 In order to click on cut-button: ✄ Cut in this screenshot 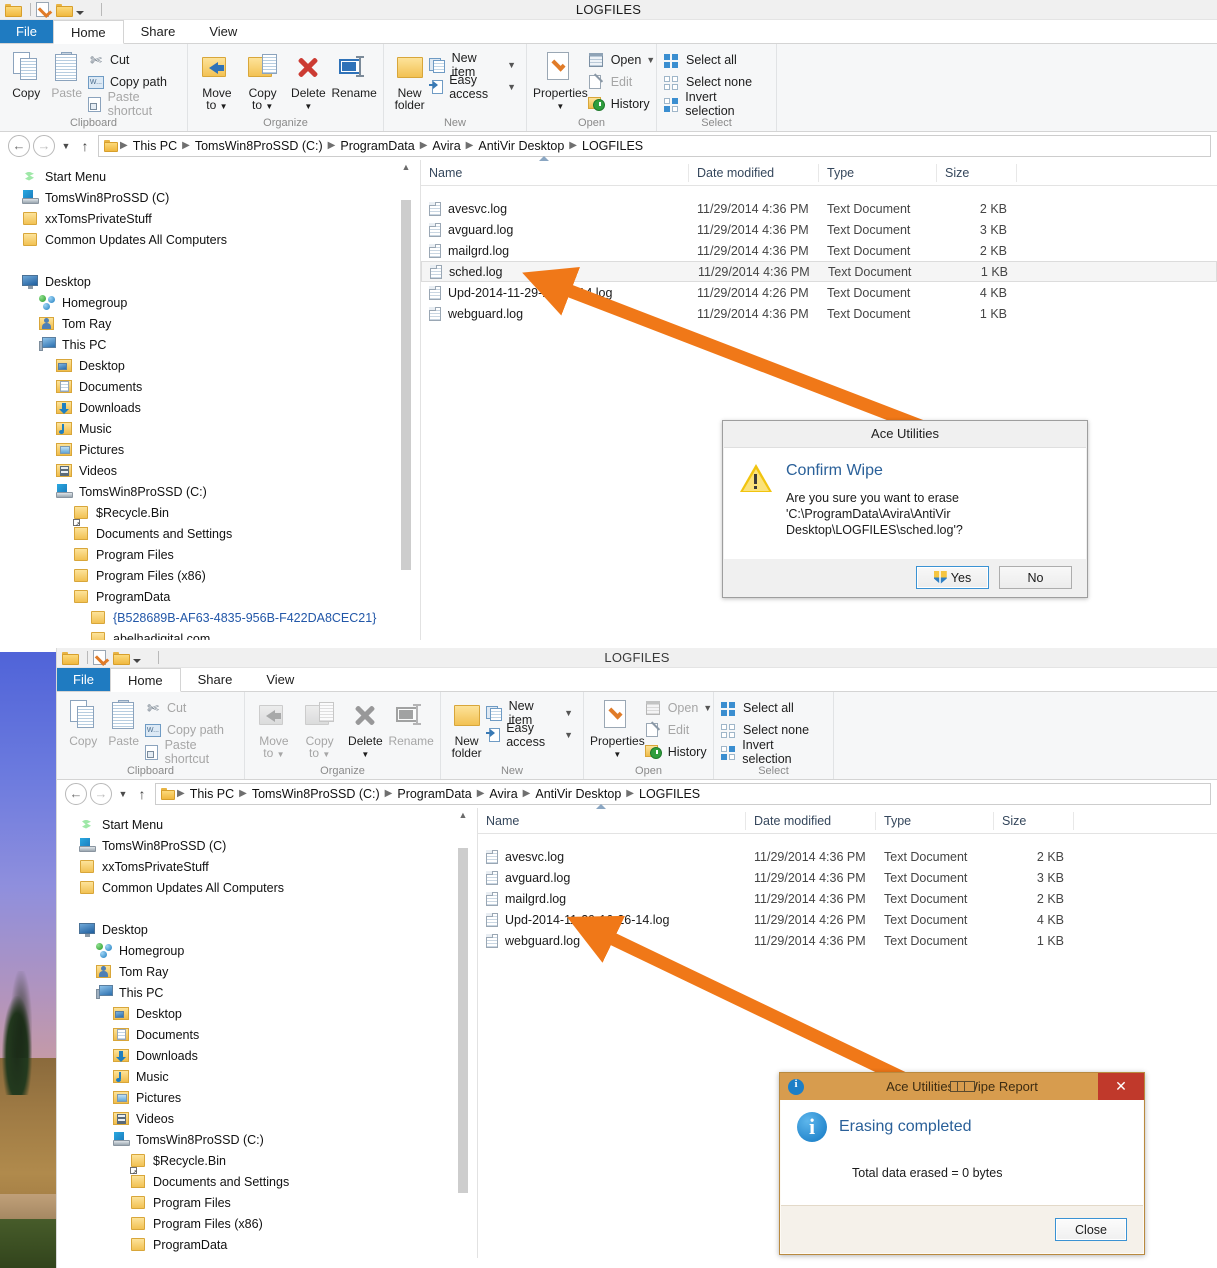, I will do `click(134, 60)`.